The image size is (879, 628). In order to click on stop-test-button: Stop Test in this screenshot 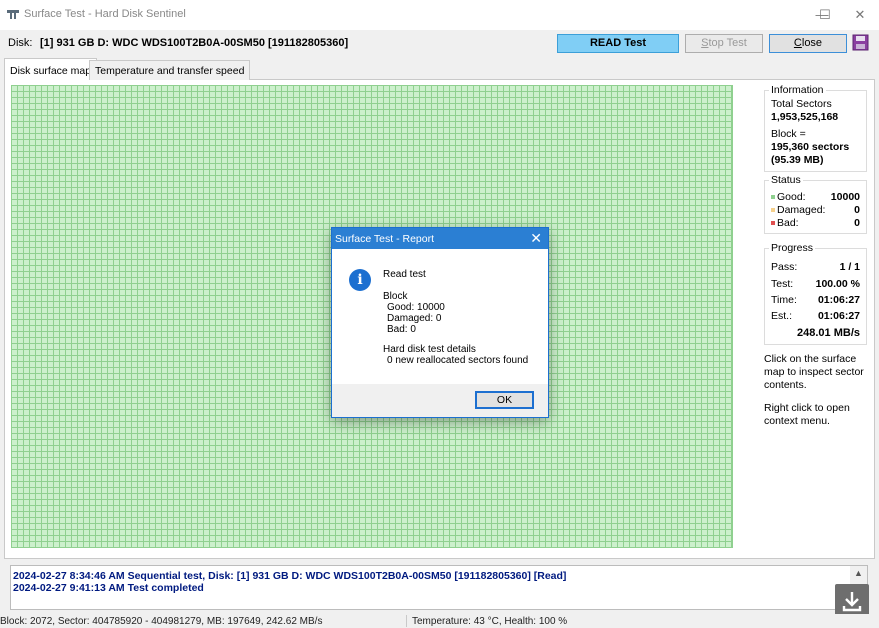, I will do `click(724, 43)`.